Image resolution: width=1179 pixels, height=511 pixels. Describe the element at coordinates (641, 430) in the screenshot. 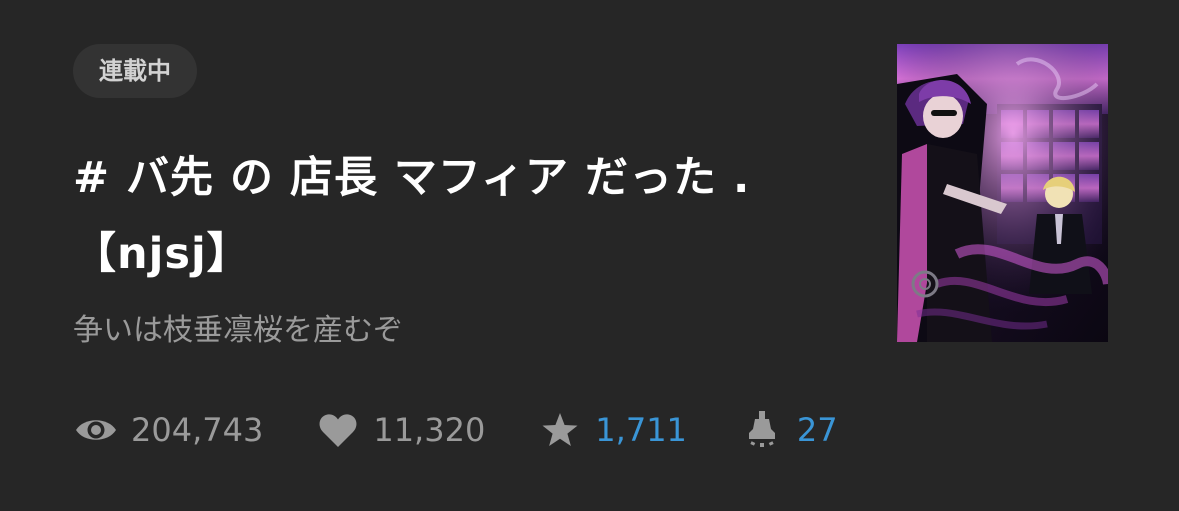

I see `bookmarks-count: 1,711` at that location.